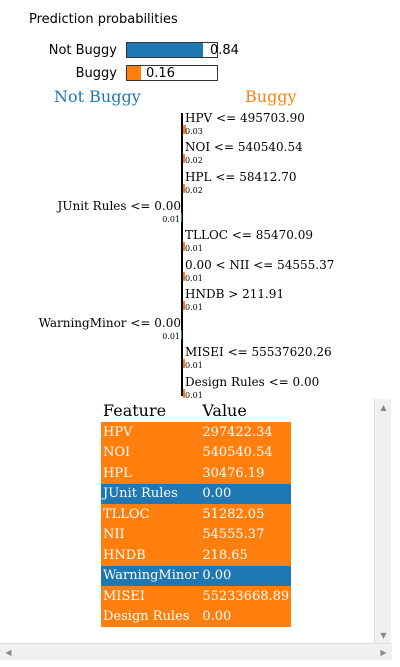 This screenshot has width=400, height=667. What do you see at coordinates (244, 147) in the screenshot?
I see `feature-condition-label: NOI <= 540540.54` at bounding box center [244, 147].